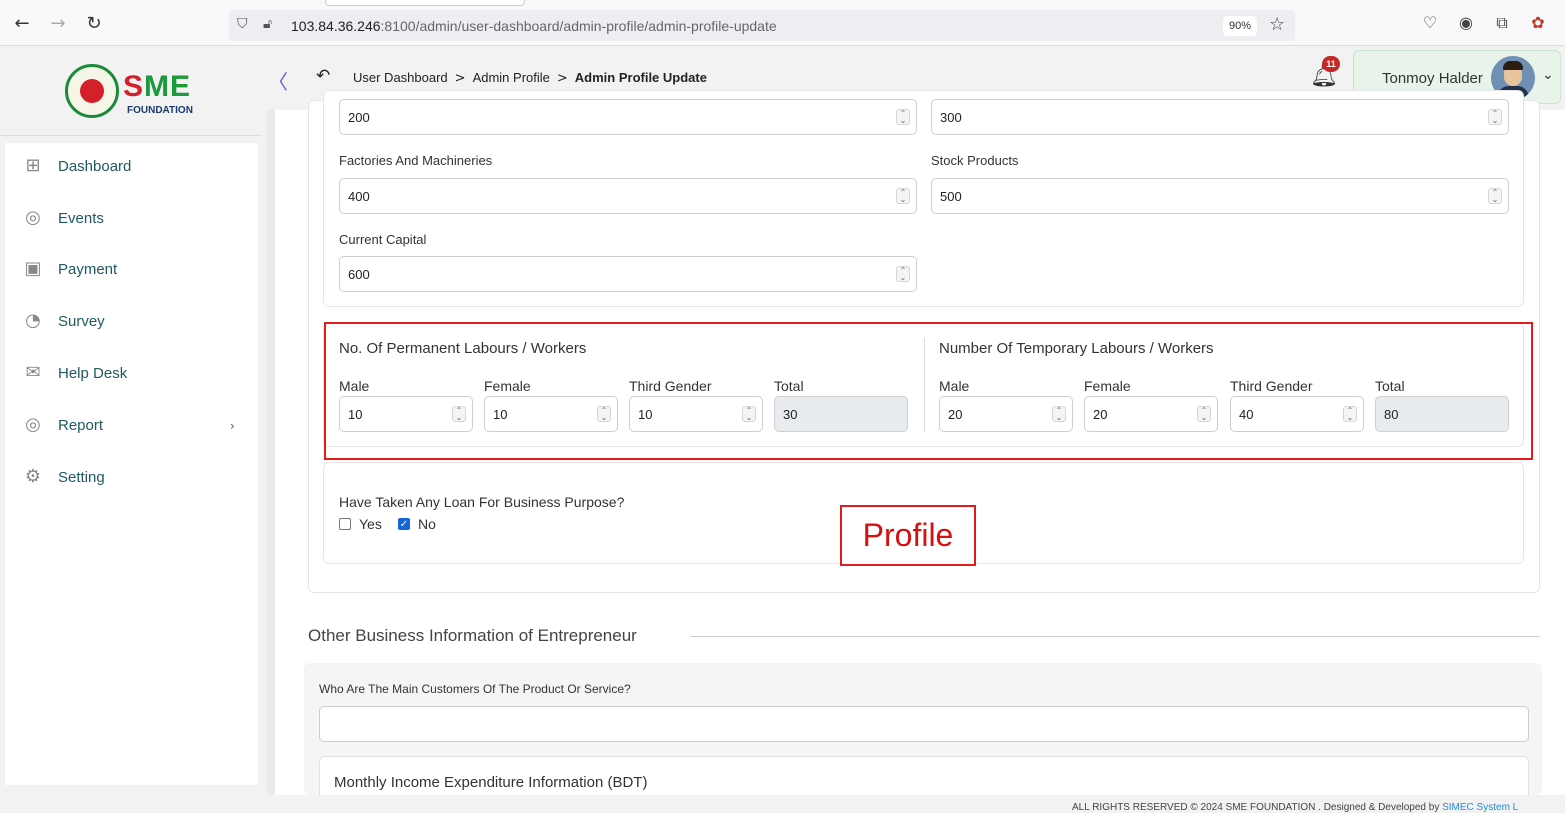 The image size is (1565, 813). I want to click on capital-label: Current Capital, so click(383, 239).